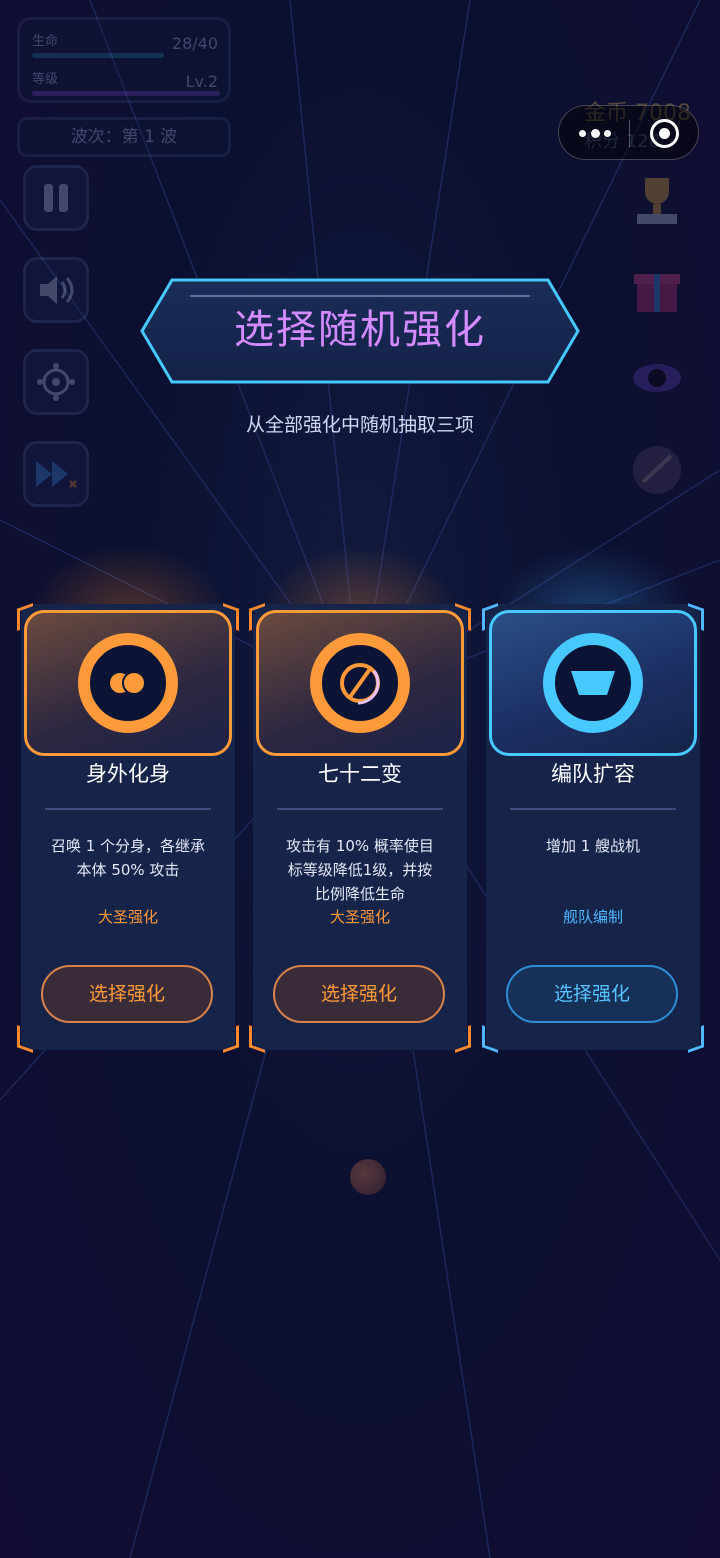 The width and height of the screenshot is (720, 1558). I want to click on life-bar, so click(98, 55).